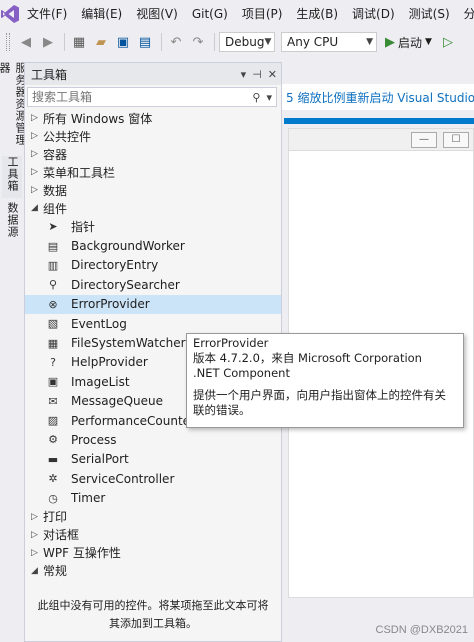 The image size is (474, 642). What do you see at coordinates (153, 226) in the screenshot?
I see `toolbox-item: ➤ 指针` at bounding box center [153, 226].